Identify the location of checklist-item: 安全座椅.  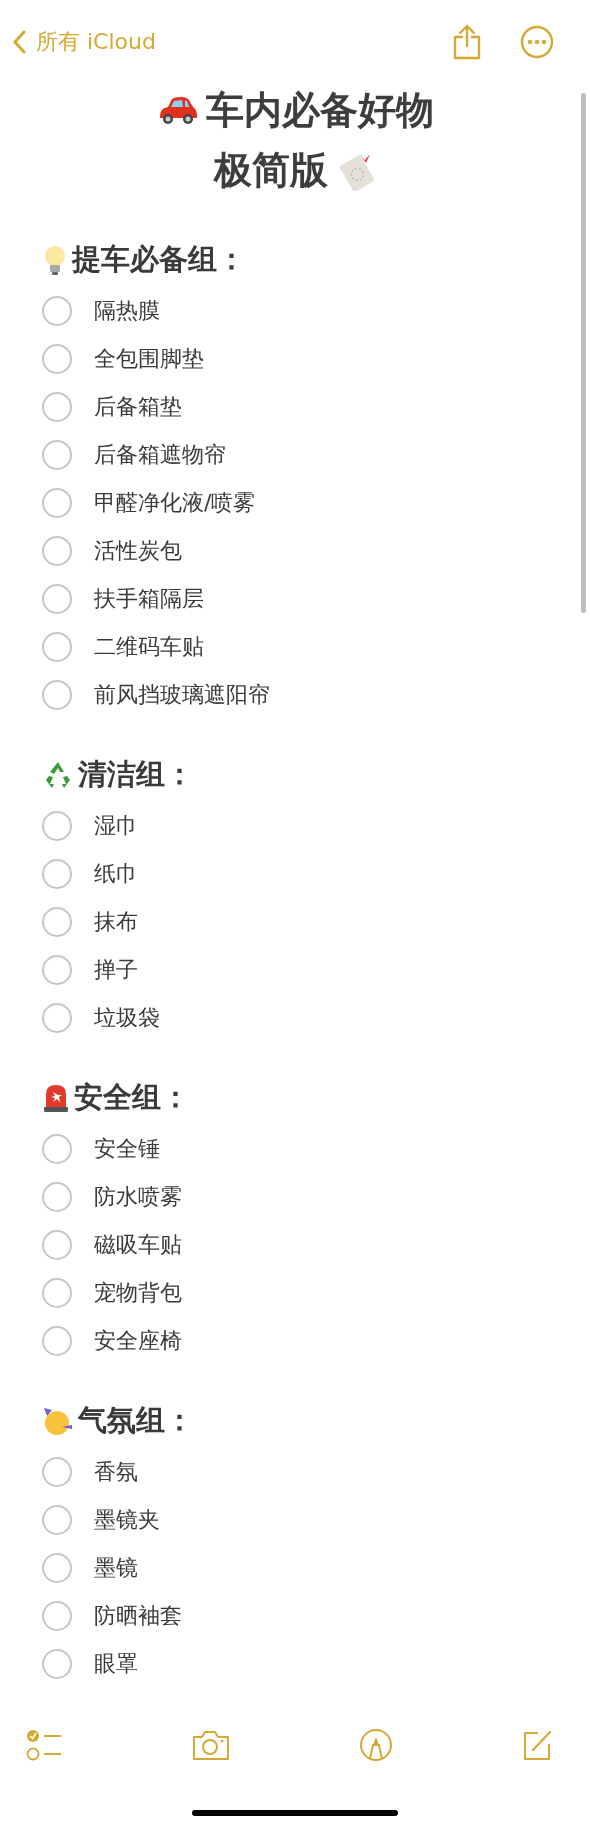
(138, 1341).